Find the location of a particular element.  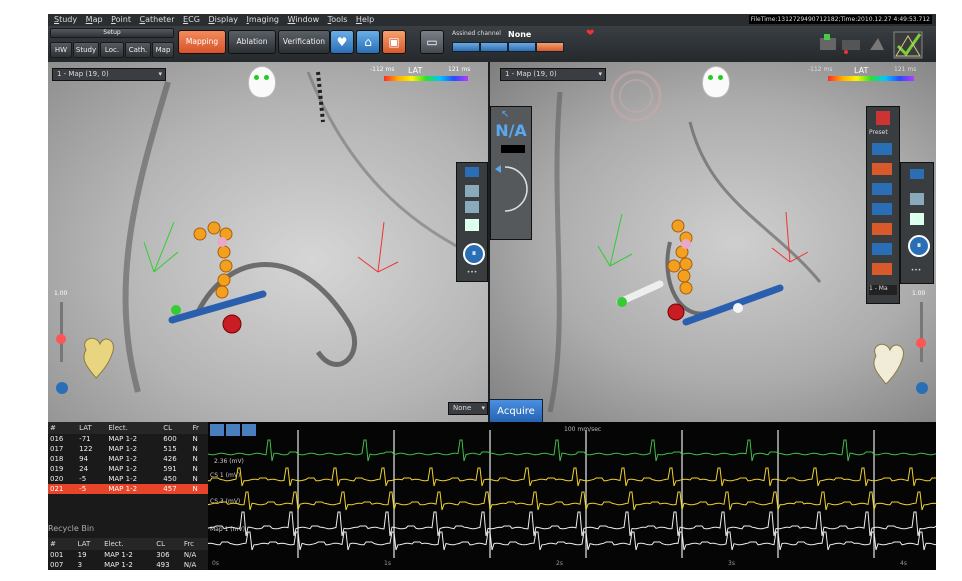

cell-lat: -71 is located at coordinates (85, 439).